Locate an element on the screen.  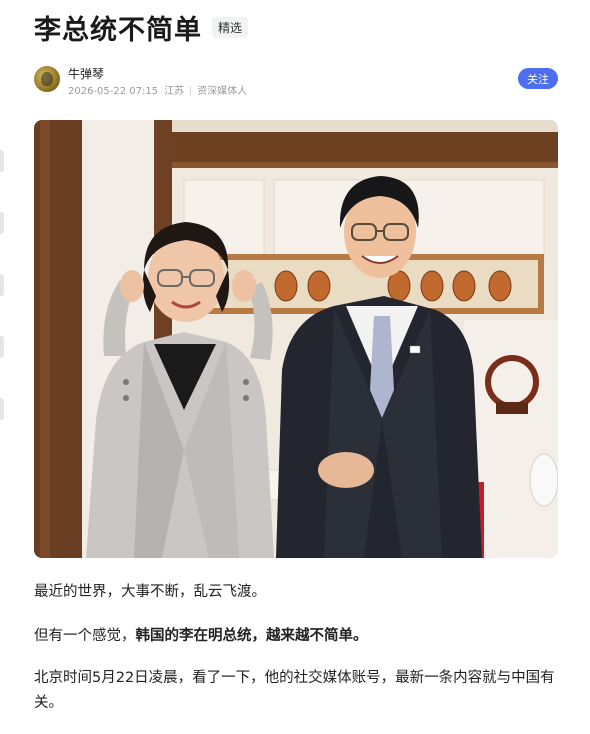
author-location: 江苏 is located at coordinates (174, 91).